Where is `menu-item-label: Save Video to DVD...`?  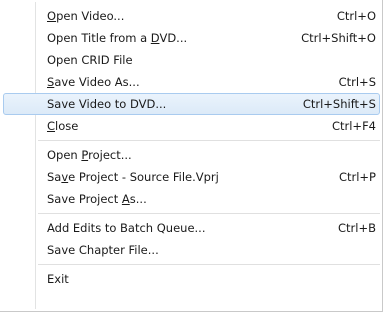
menu-item-label: Save Video to DVD... is located at coordinates (107, 104).